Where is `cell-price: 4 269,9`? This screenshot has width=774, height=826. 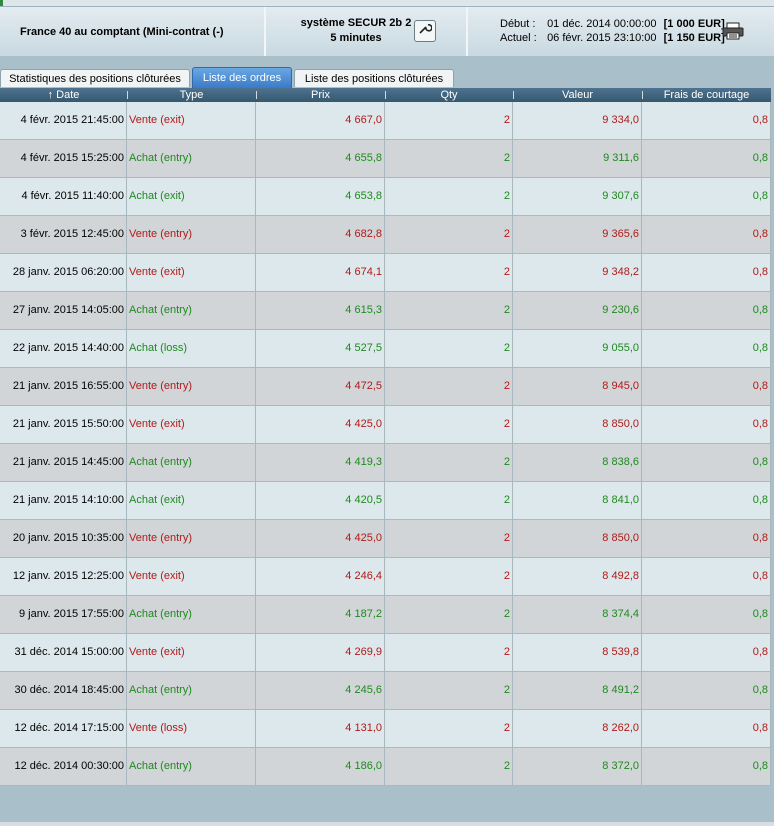 cell-price: 4 269,9 is located at coordinates (320, 652).